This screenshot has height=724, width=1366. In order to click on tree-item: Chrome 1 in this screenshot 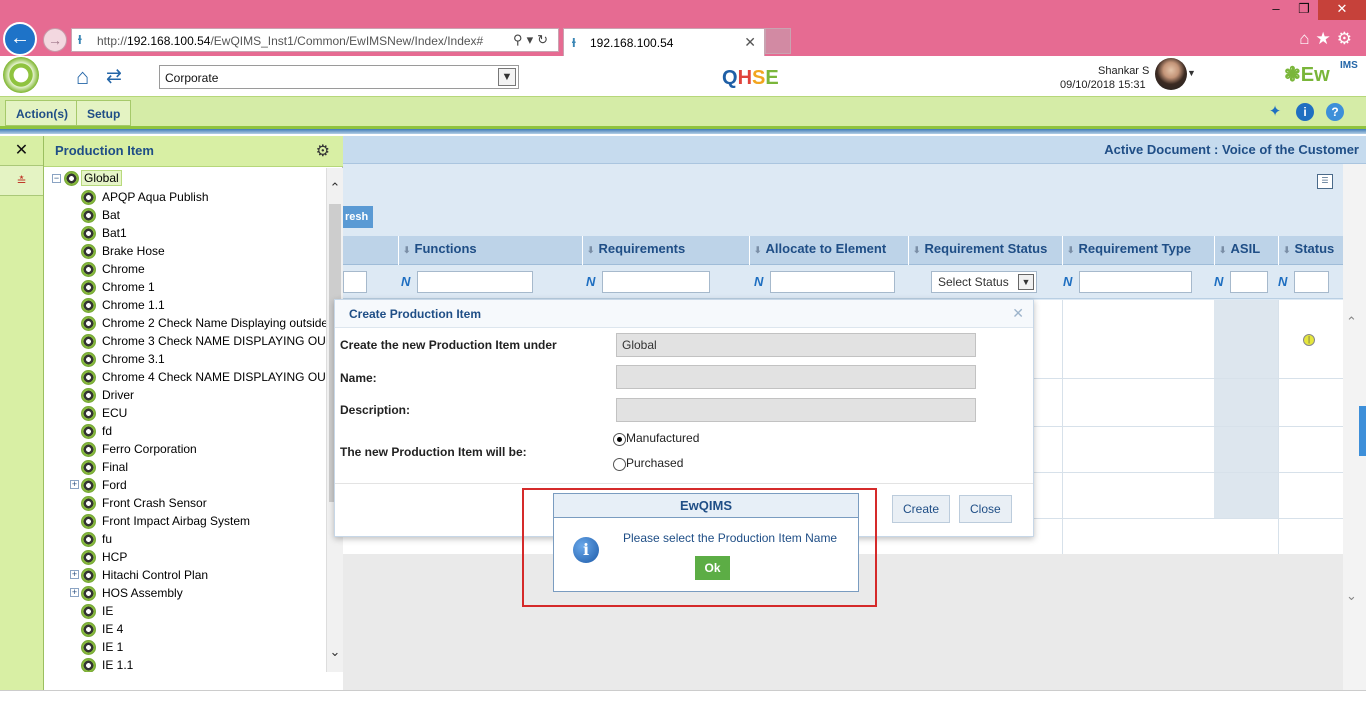, I will do `click(185, 287)`.